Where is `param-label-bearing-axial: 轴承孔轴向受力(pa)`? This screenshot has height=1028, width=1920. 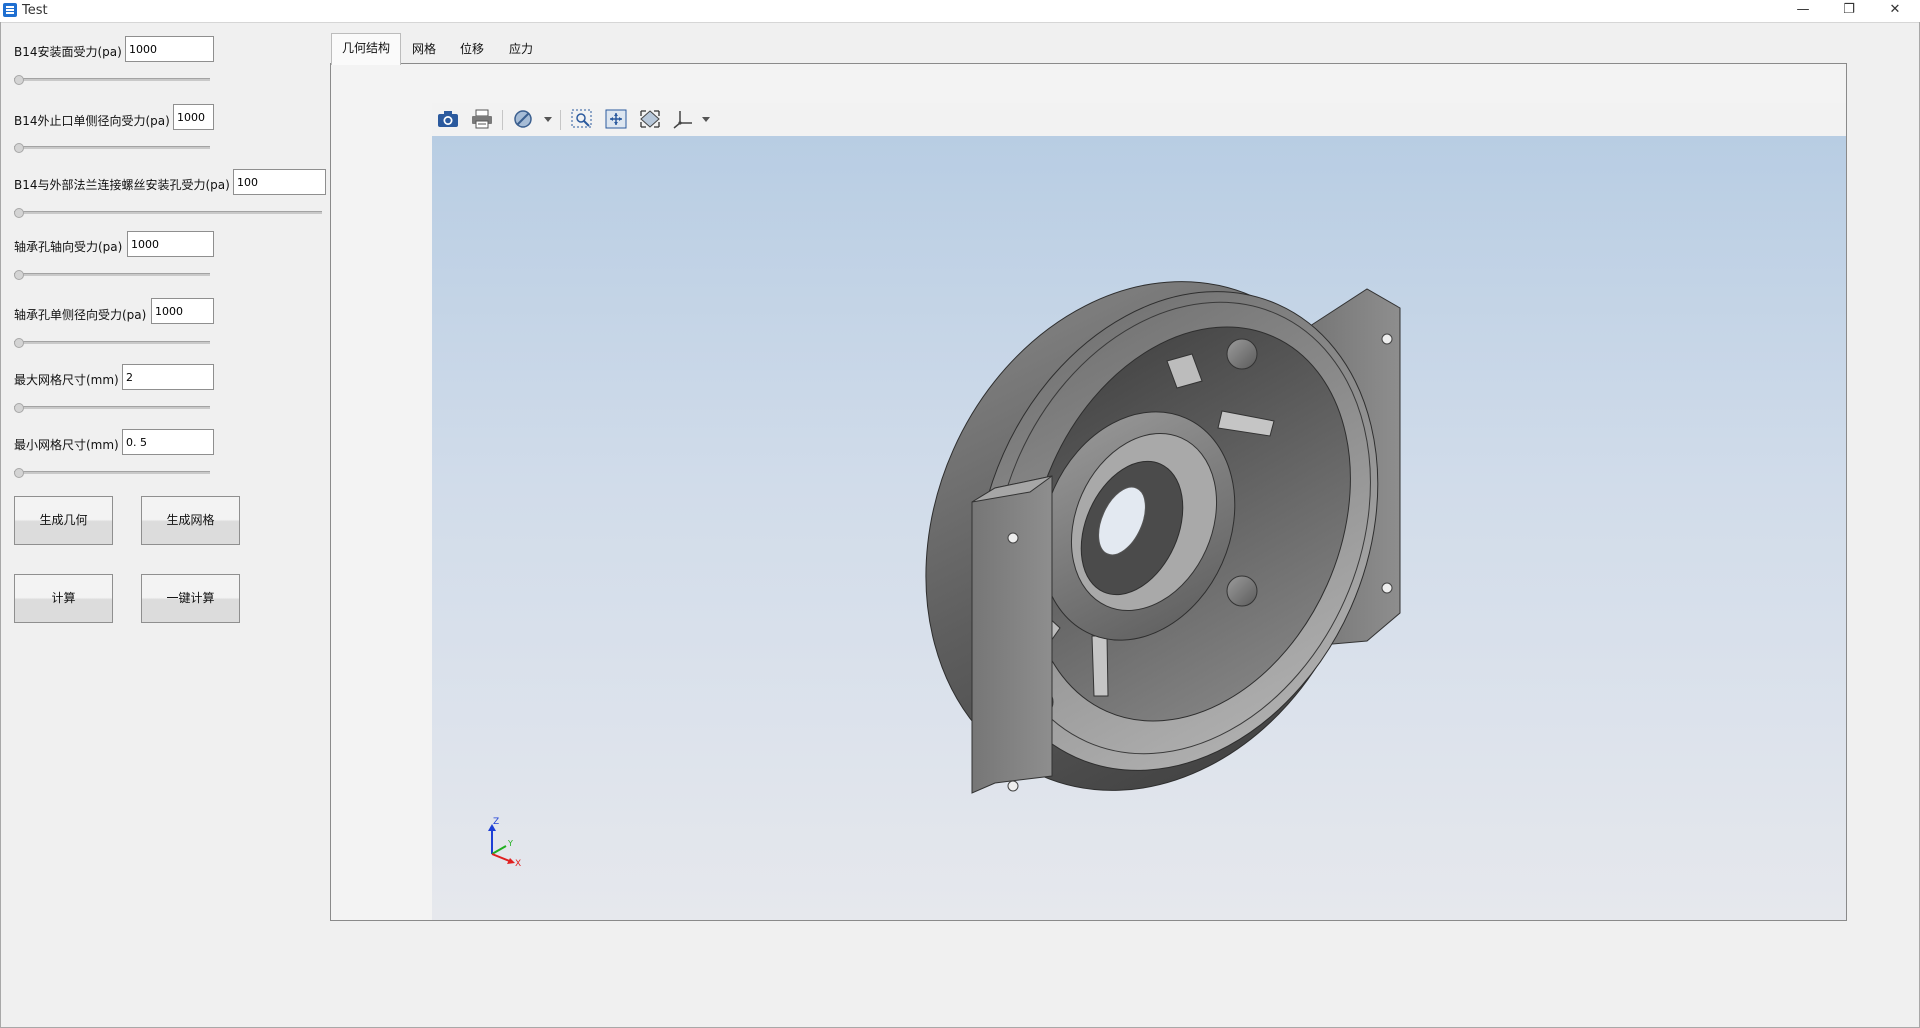
param-label-bearing-axial: 轴承孔轴向受力(pa) is located at coordinates (68, 247).